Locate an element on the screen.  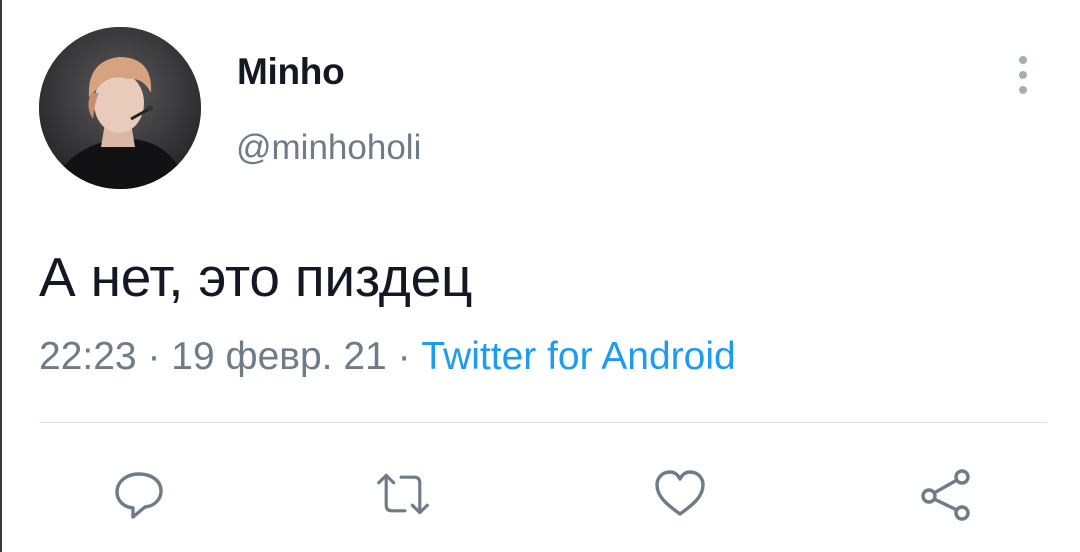
heart-icon is located at coordinates (680, 493).